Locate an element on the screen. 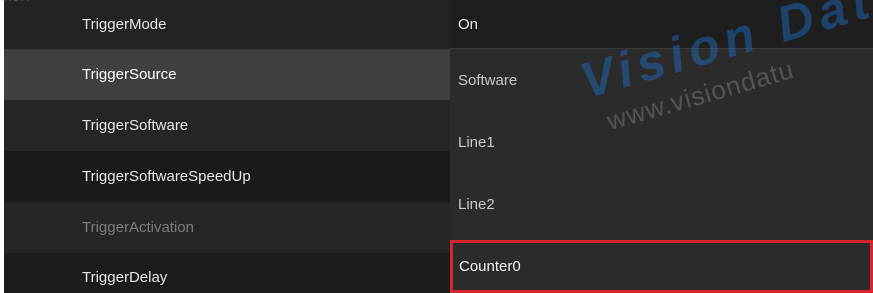 The image size is (873, 293). property-label: TriggerSoftwareSpeedUp is located at coordinates (166, 176).